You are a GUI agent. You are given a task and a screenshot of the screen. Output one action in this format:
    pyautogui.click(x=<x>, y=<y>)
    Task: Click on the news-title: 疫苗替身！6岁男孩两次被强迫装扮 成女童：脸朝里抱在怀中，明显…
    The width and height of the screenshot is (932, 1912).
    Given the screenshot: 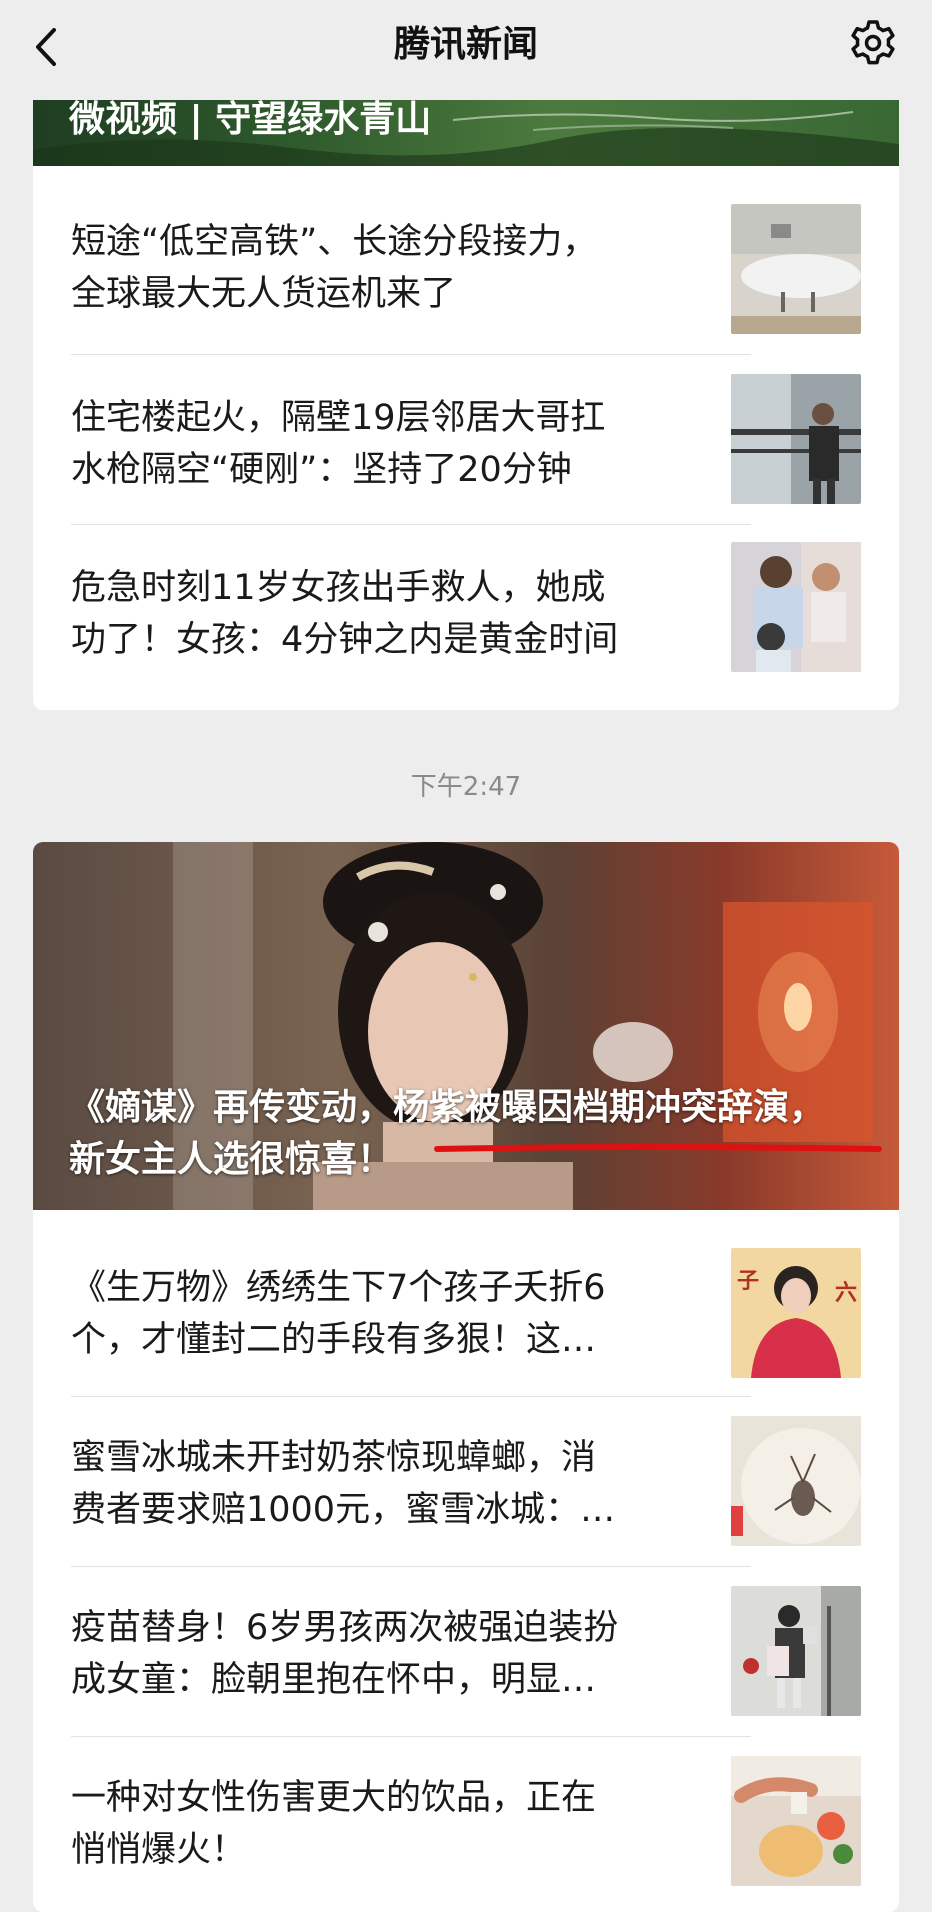 What is the action you would take?
    pyautogui.click(x=345, y=1654)
    